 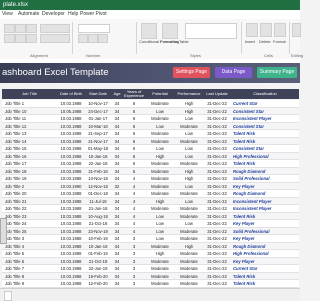 I want to click on data-page-button: Data Page, so click(x=233, y=72).